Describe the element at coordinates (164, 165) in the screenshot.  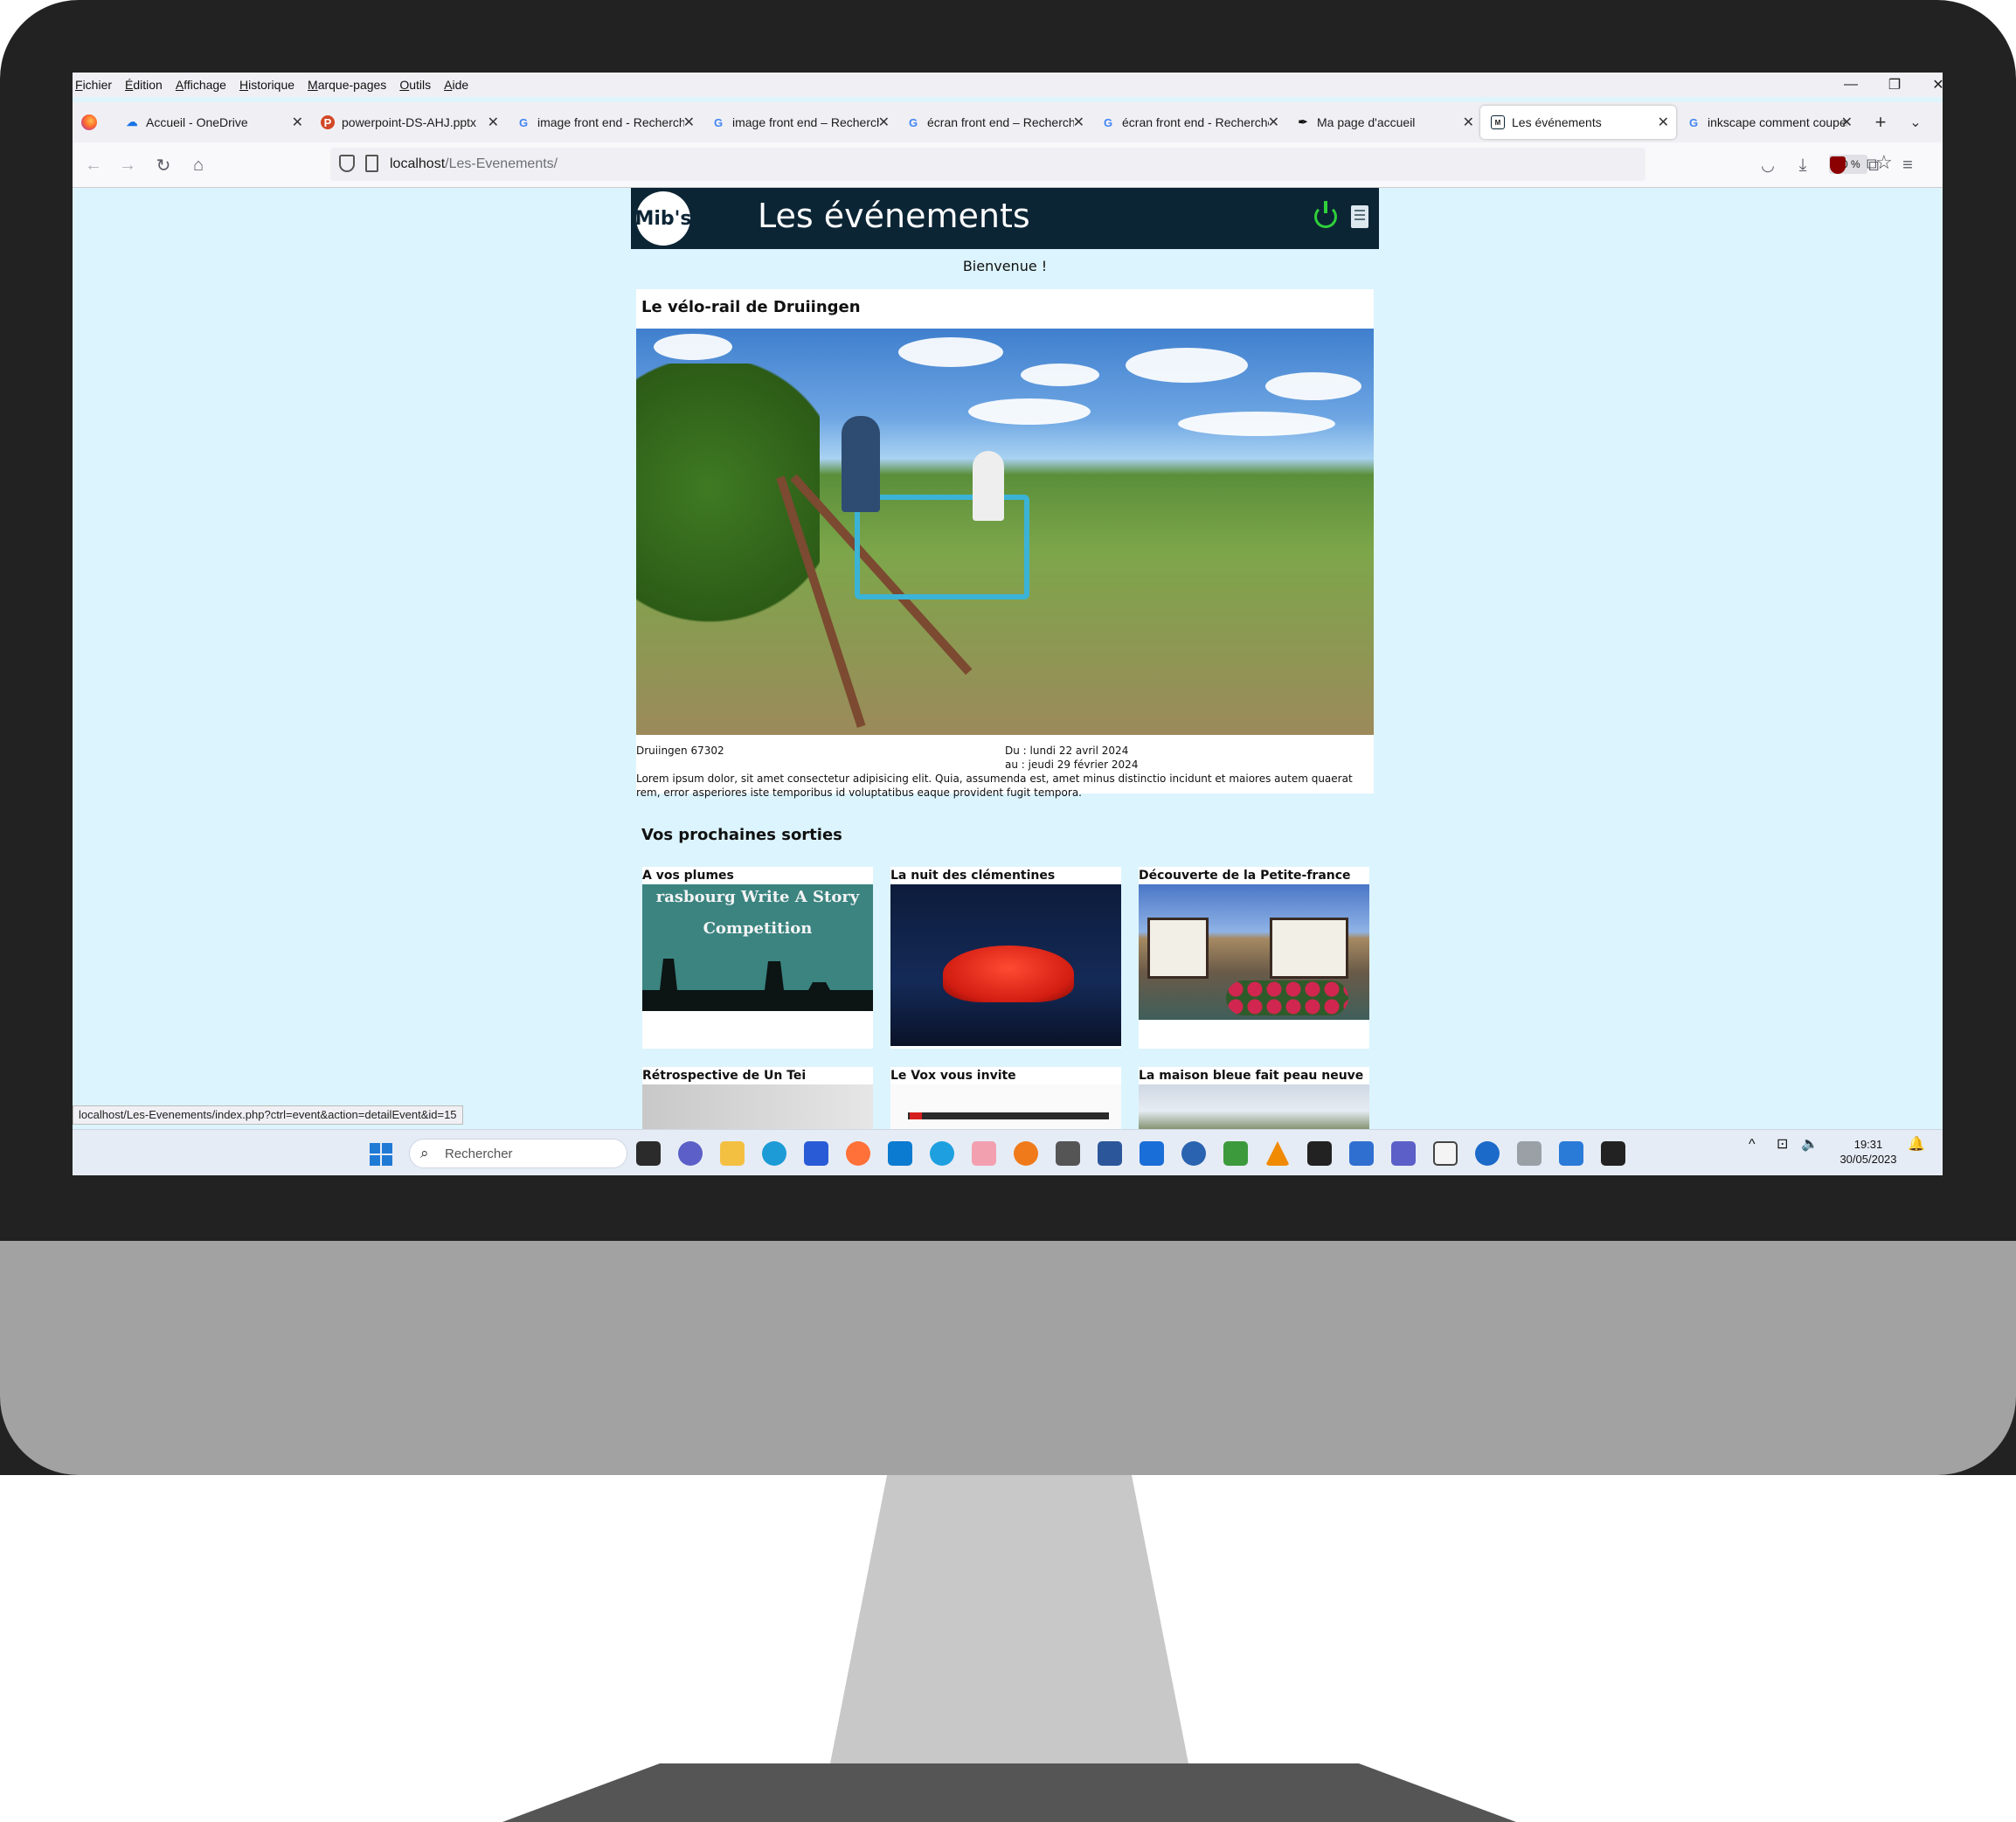
I see `reload-icon: ↻` at that location.